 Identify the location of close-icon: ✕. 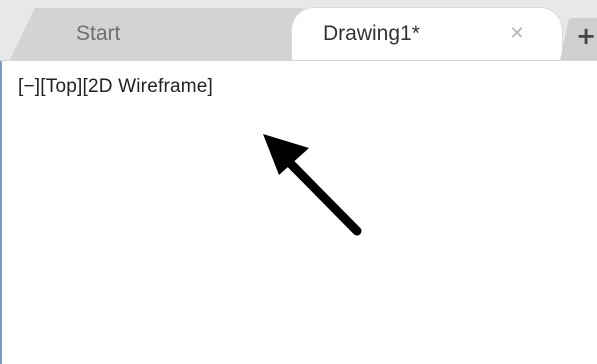
(517, 33).